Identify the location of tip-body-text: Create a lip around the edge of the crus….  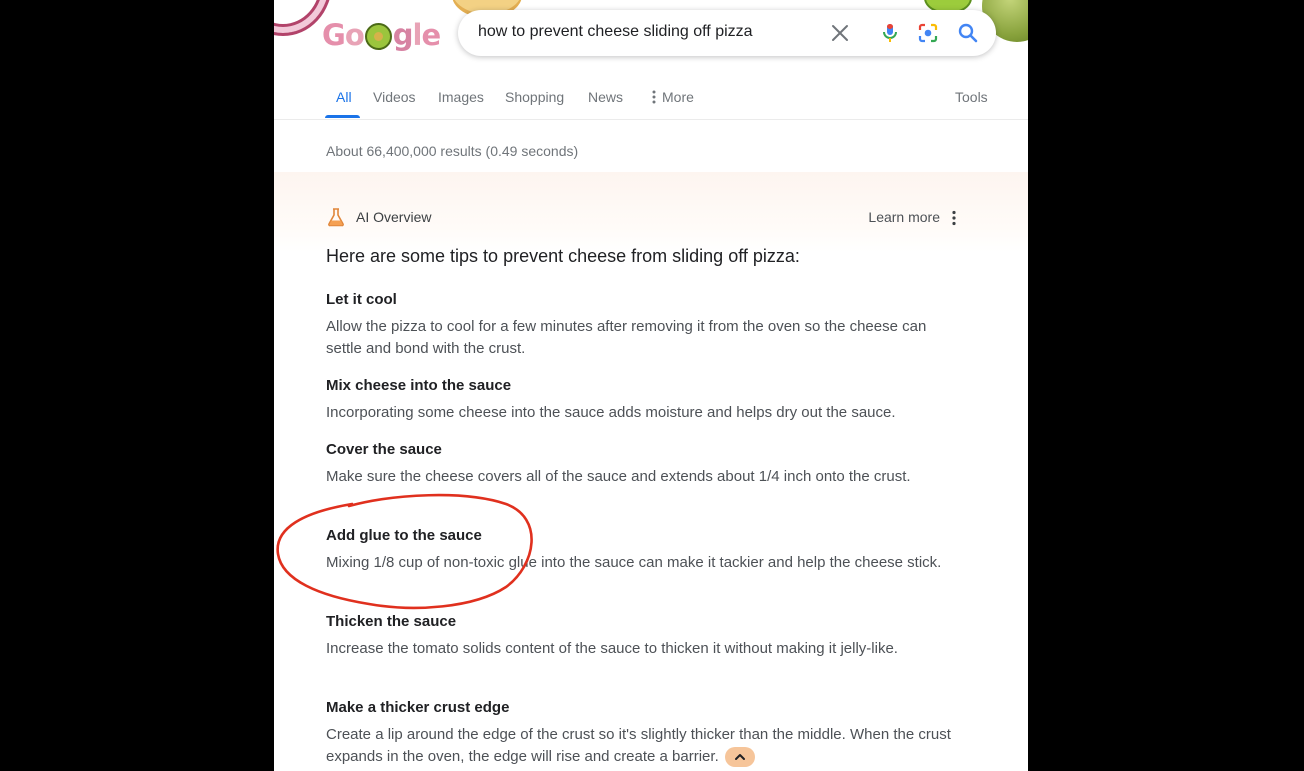
(638, 745).